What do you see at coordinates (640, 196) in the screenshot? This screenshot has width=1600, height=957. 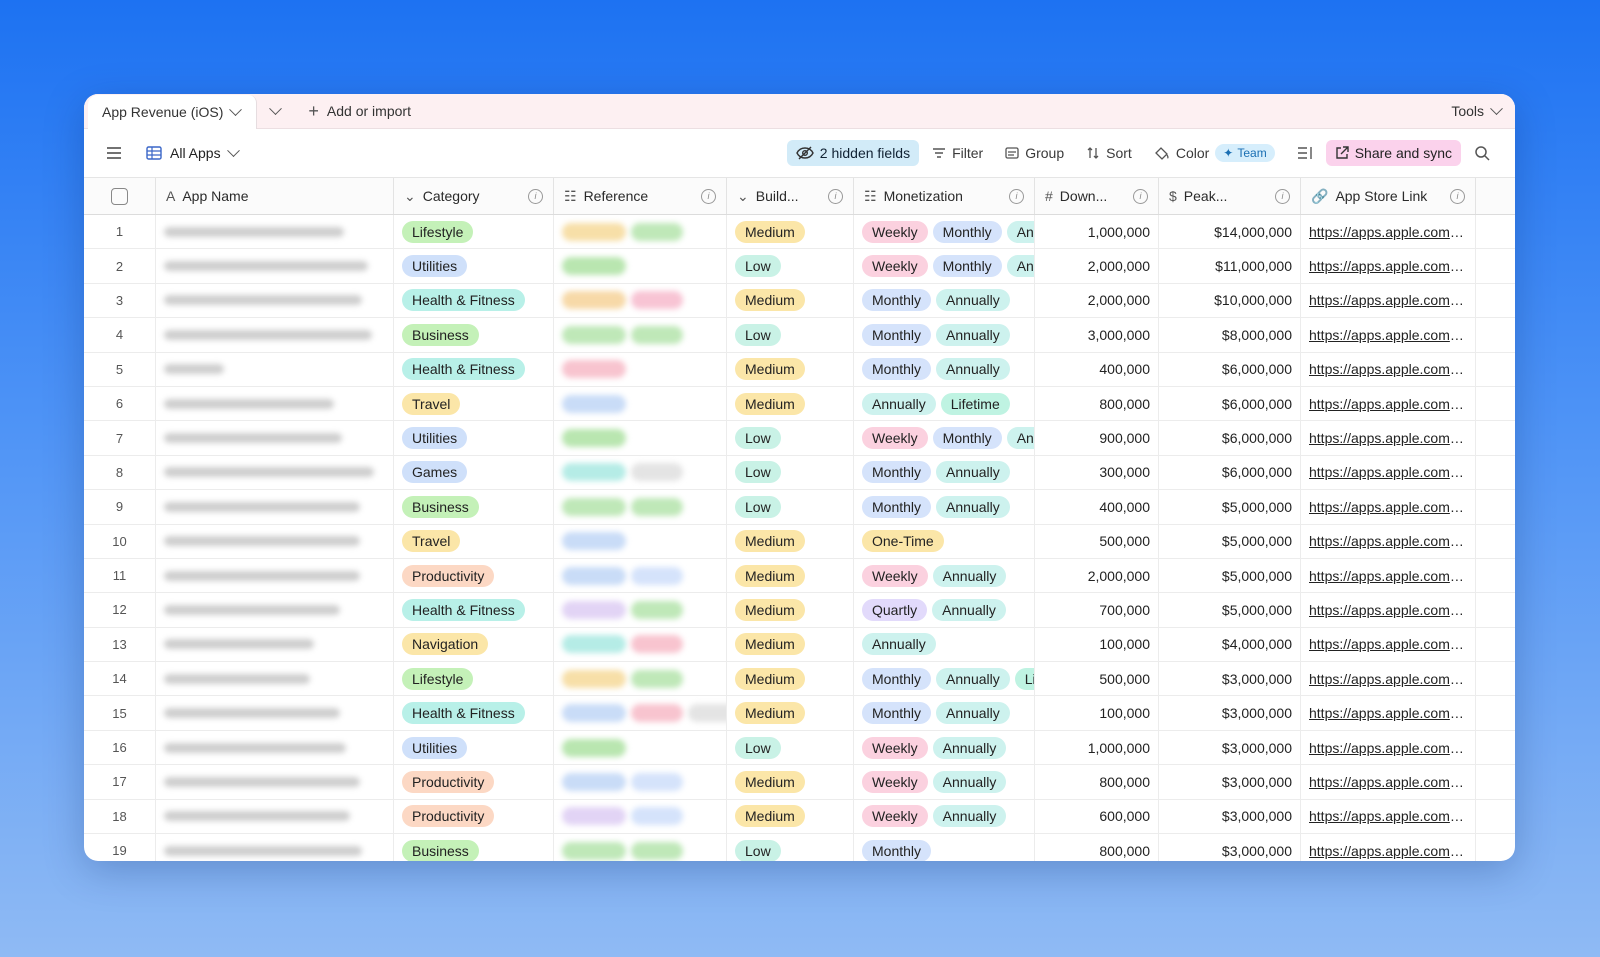 I see `column-header: ☷ Reference i` at bounding box center [640, 196].